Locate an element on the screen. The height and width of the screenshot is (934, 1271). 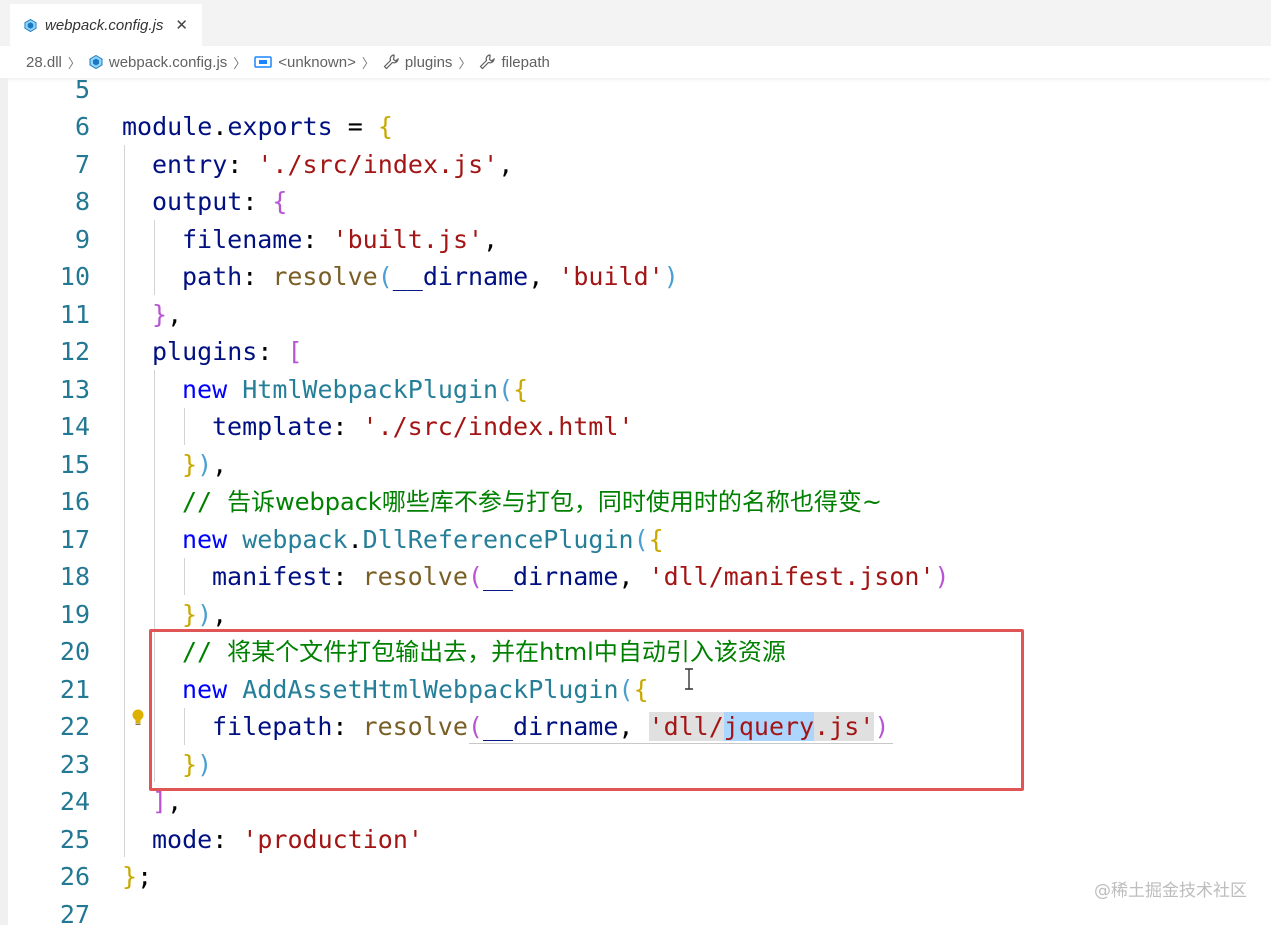
line-number: 22 is located at coordinates (74, 726).